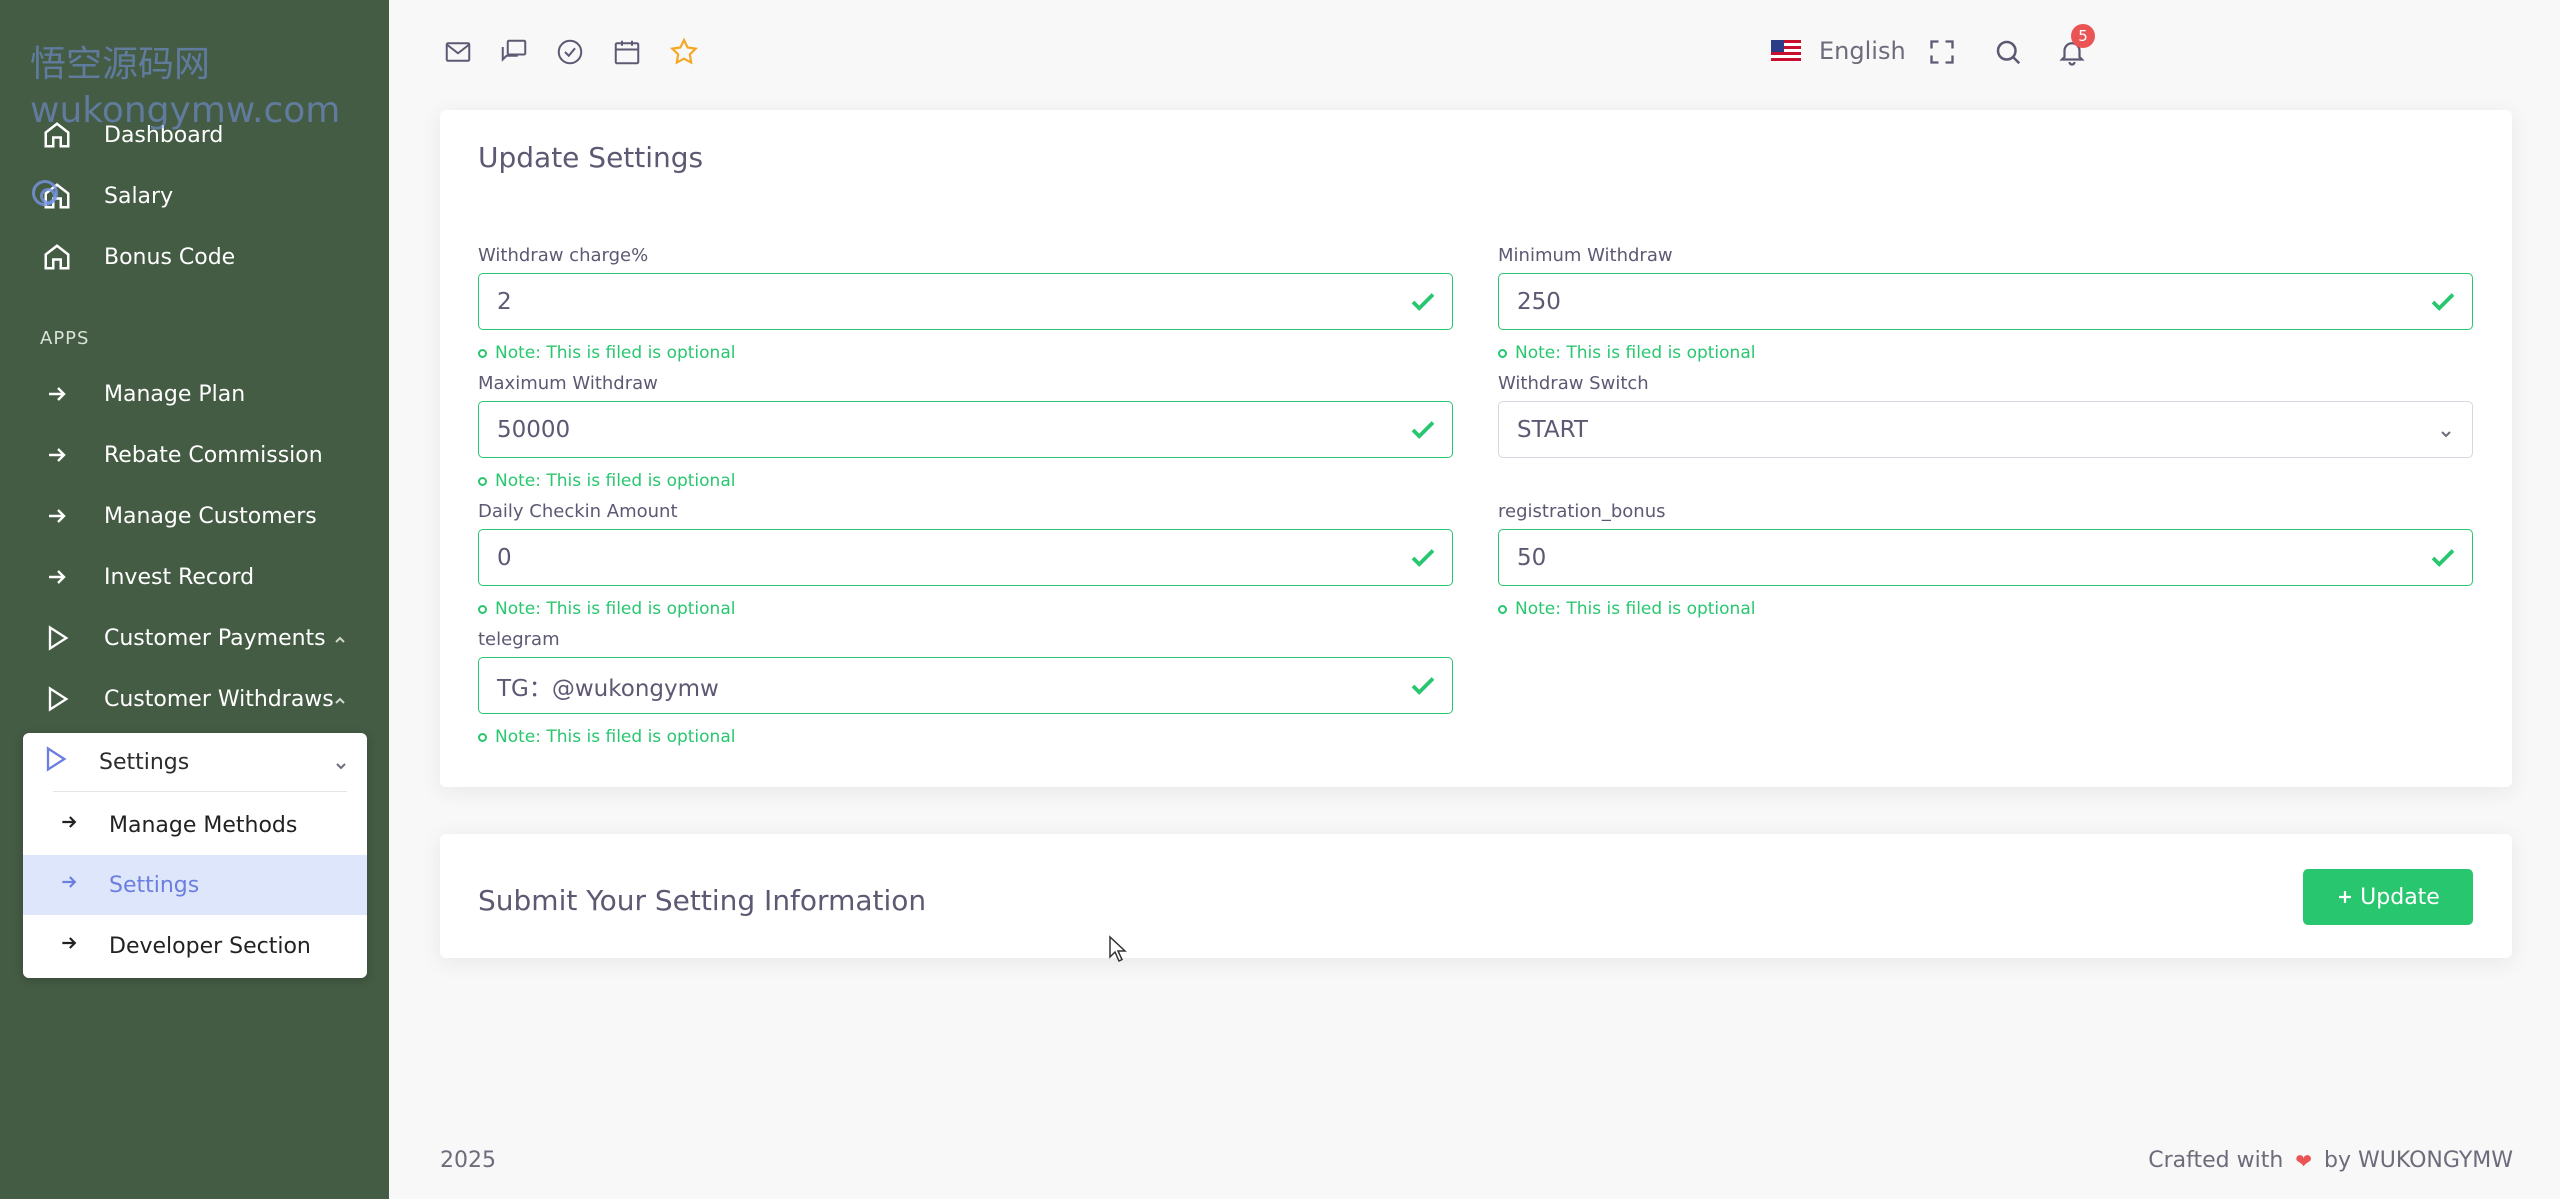 The width and height of the screenshot is (2560, 1199). Describe the element at coordinates (1862, 51) in the screenshot. I see `language-label: English` at that location.